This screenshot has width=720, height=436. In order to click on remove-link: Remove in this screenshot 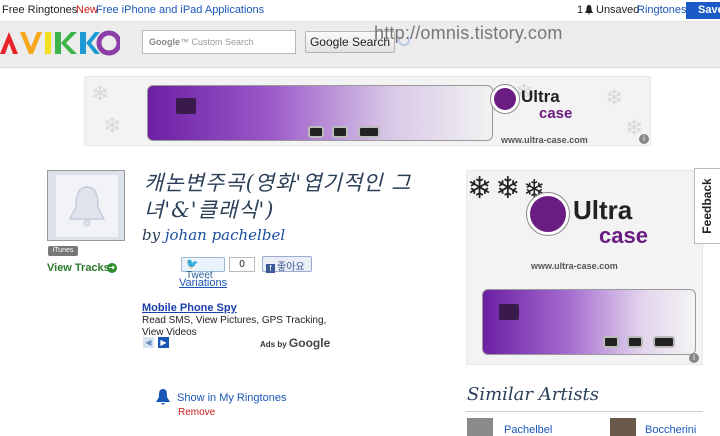, I will do `click(196, 412)`.